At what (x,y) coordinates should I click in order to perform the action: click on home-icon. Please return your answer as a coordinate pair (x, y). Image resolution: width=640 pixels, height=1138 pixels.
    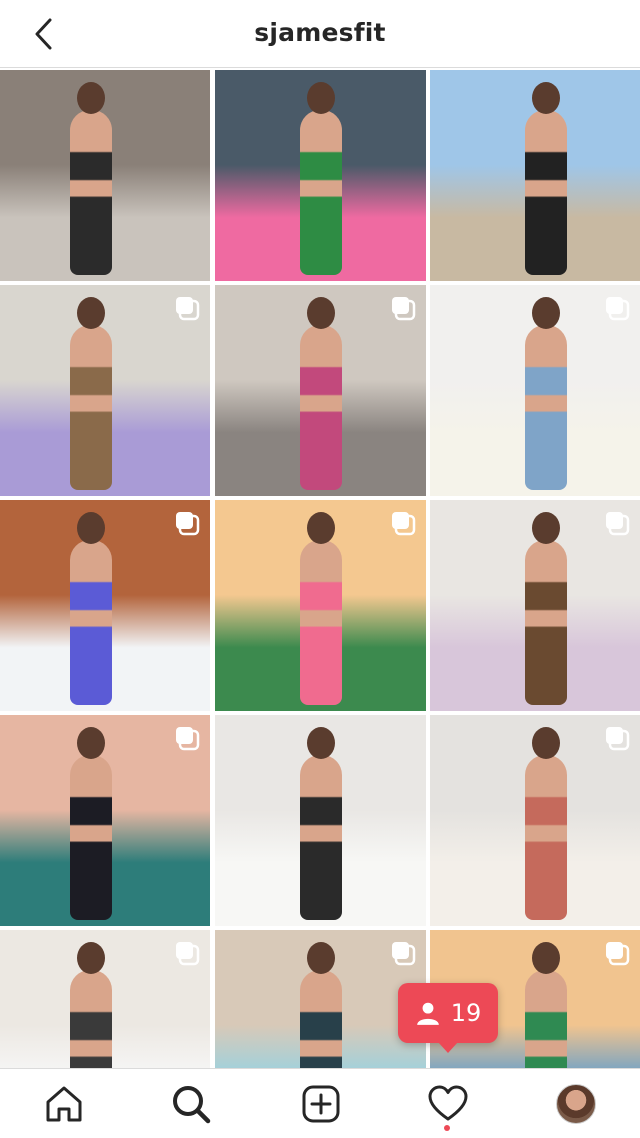
    Looking at the image, I should click on (64, 1104).